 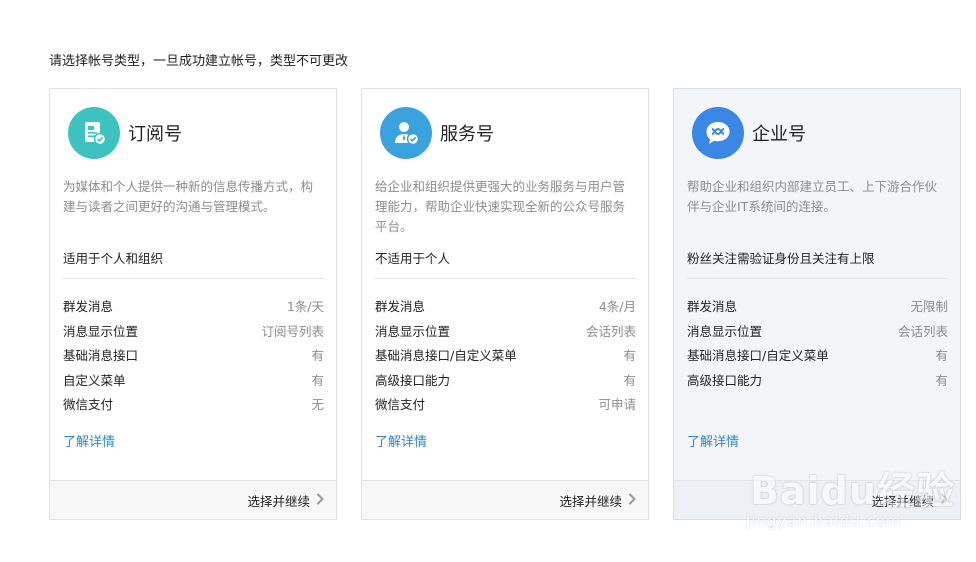 What do you see at coordinates (193, 263) in the screenshot?
I see `card-scope: 适用于个人和组织` at bounding box center [193, 263].